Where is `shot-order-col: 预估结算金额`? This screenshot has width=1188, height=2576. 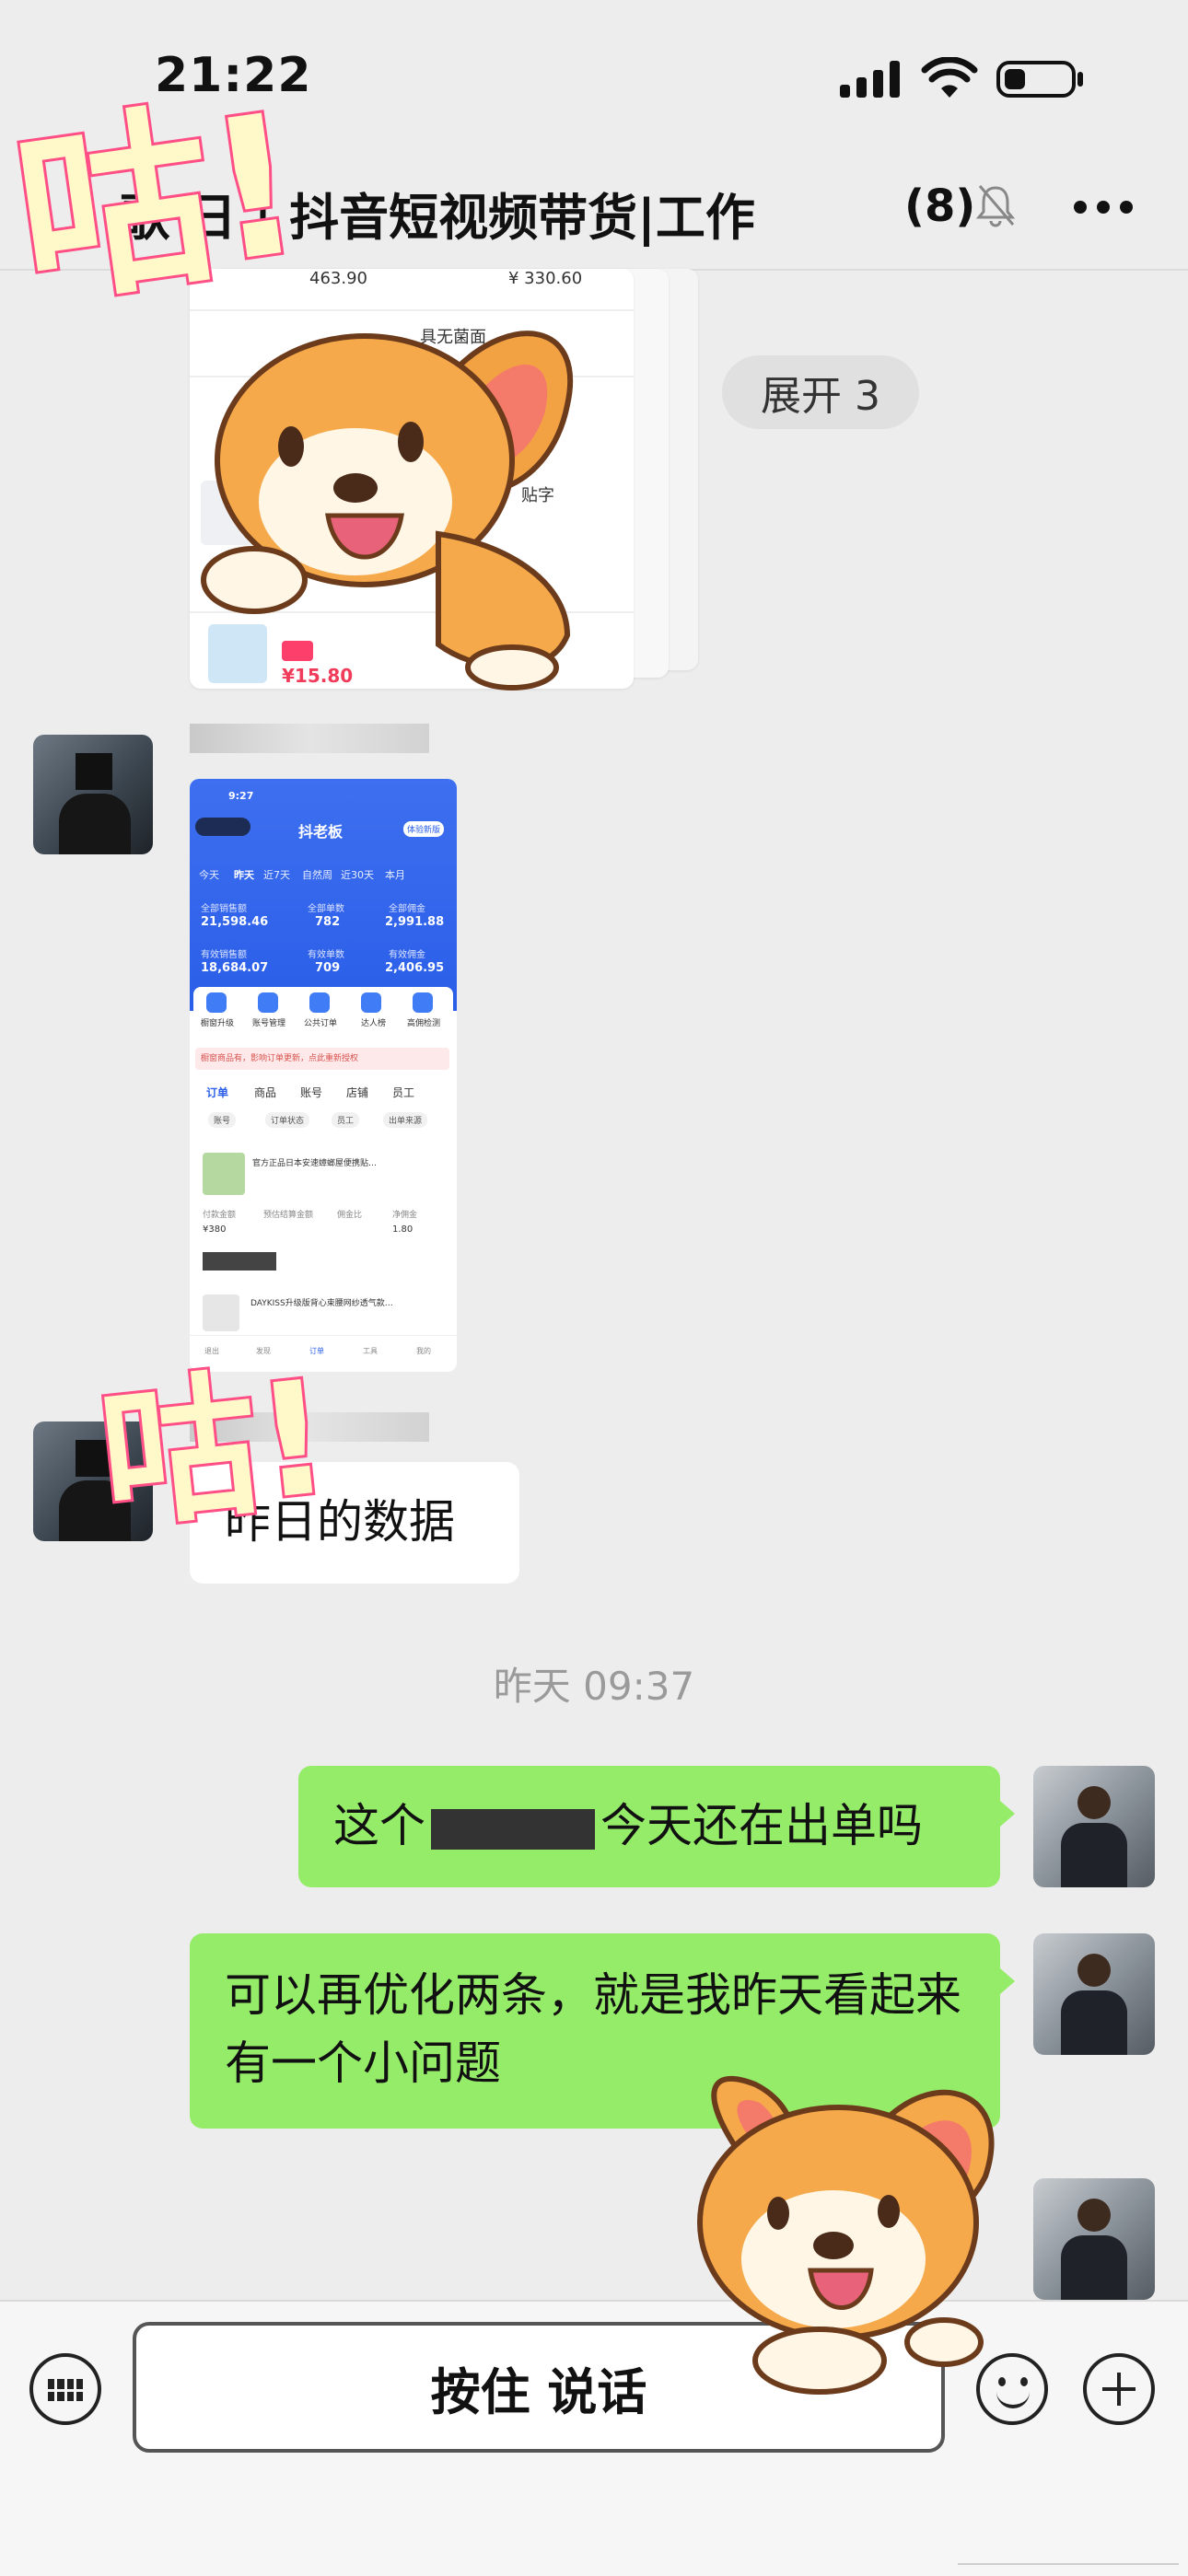 shot-order-col: 预估结算金额 is located at coordinates (288, 1215).